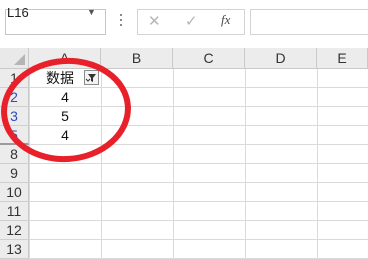 The height and width of the screenshot is (259, 368). Describe the element at coordinates (14, 116) in the screenshot. I see `row-header-3: 3` at that location.